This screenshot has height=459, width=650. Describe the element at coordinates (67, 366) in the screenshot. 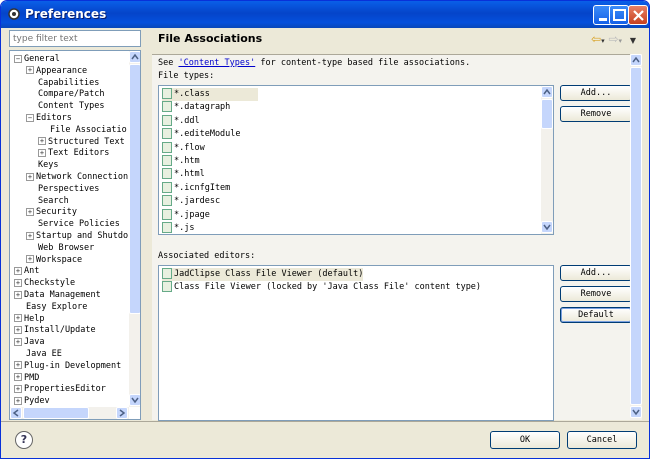

I see `tree-item: + Plug-in Development` at that location.